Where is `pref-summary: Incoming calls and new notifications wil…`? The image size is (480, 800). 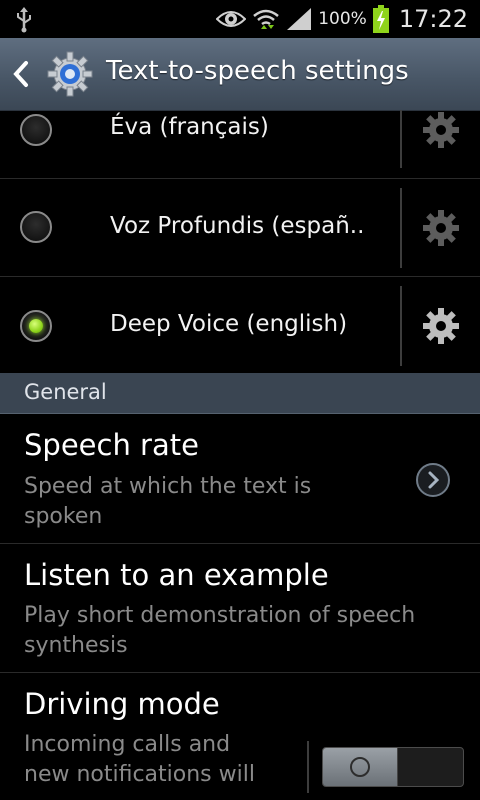
pref-summary: Incoming calls and new notifications wil… is located at coordinates (139, 760).